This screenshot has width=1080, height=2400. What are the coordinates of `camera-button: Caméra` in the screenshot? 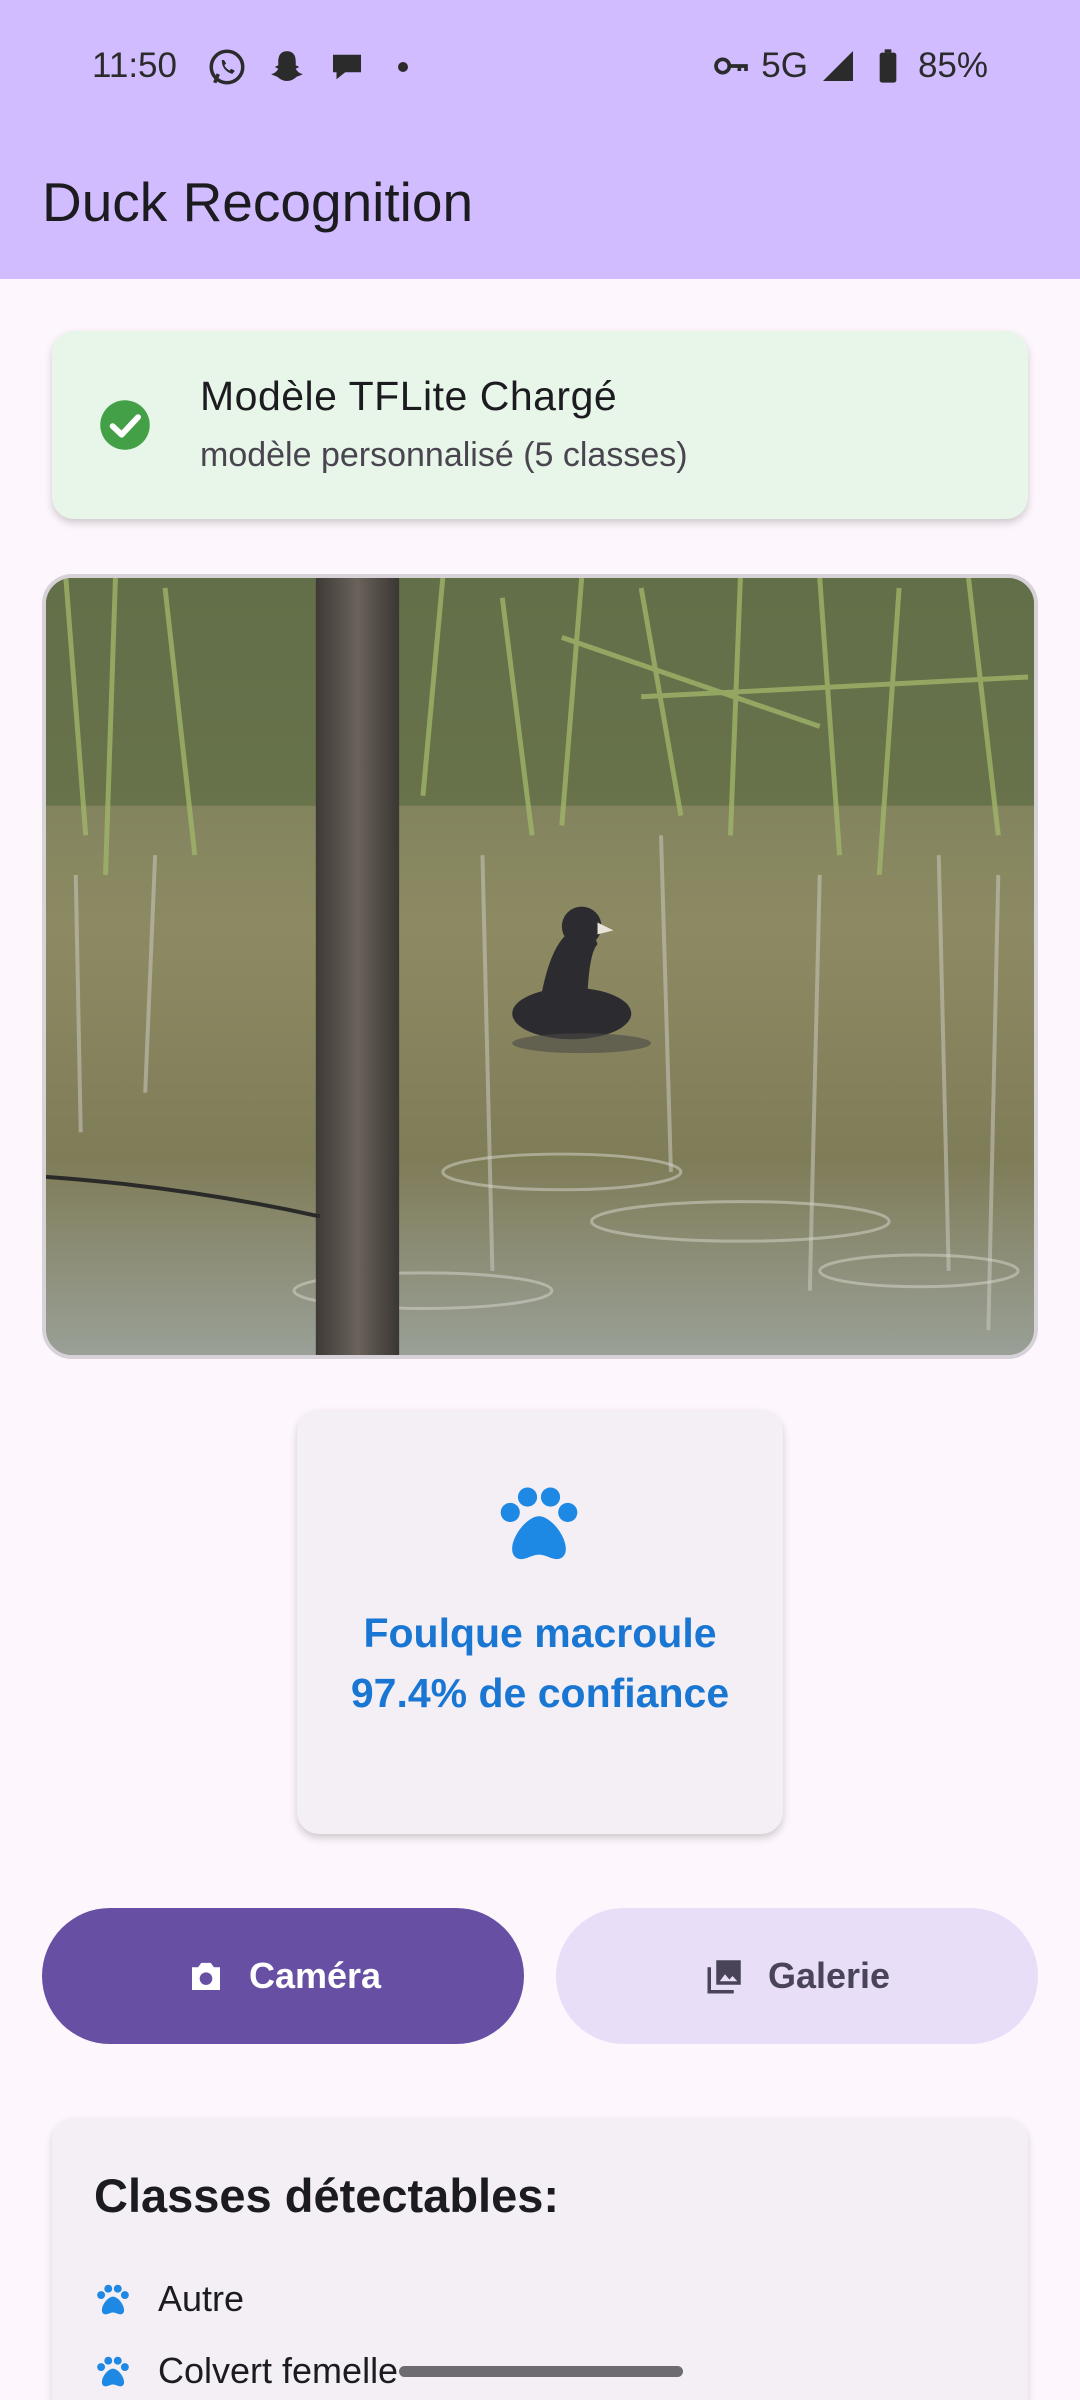 It's located at (283, 1976).